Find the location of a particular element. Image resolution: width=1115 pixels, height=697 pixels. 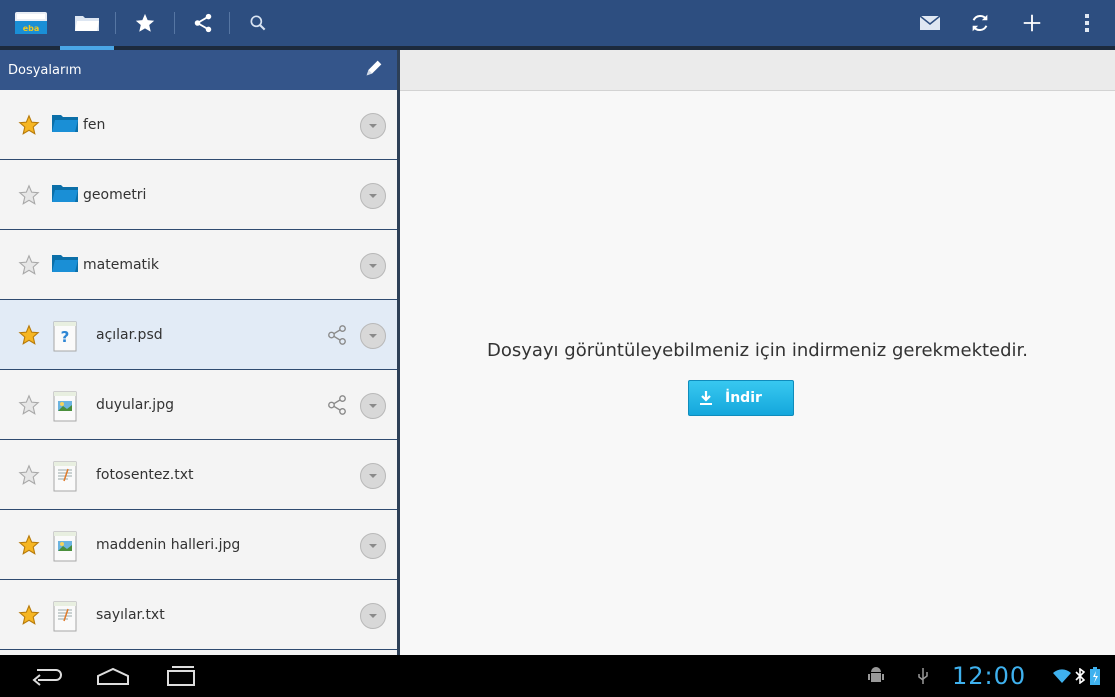

sidebar-header: Dosyalarım is located at coordinates (198, 70).